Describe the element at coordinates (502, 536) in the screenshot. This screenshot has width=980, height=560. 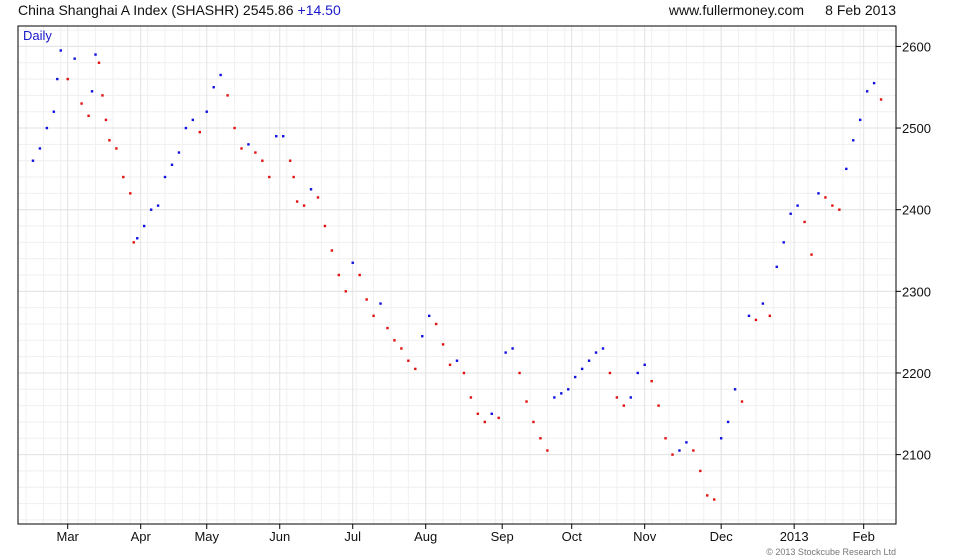
I see `x-tick-label: Sep` at that location.